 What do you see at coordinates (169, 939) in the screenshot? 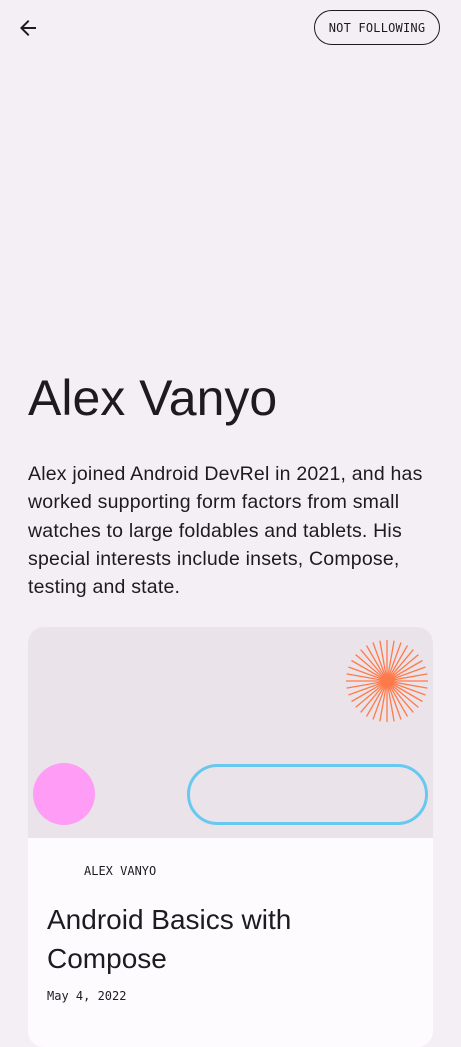
I see `card-title: Android Basics with Compose` at bounding box center [169, 939].